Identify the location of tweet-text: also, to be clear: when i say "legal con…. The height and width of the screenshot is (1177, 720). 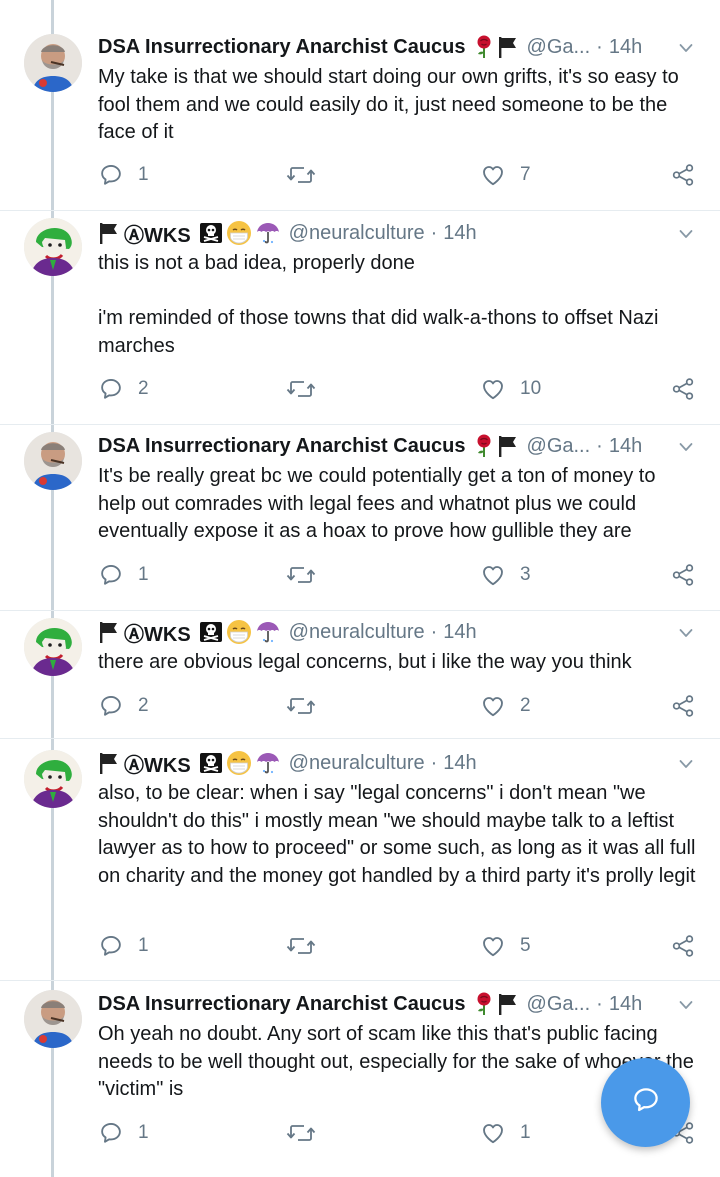
(399, 834).